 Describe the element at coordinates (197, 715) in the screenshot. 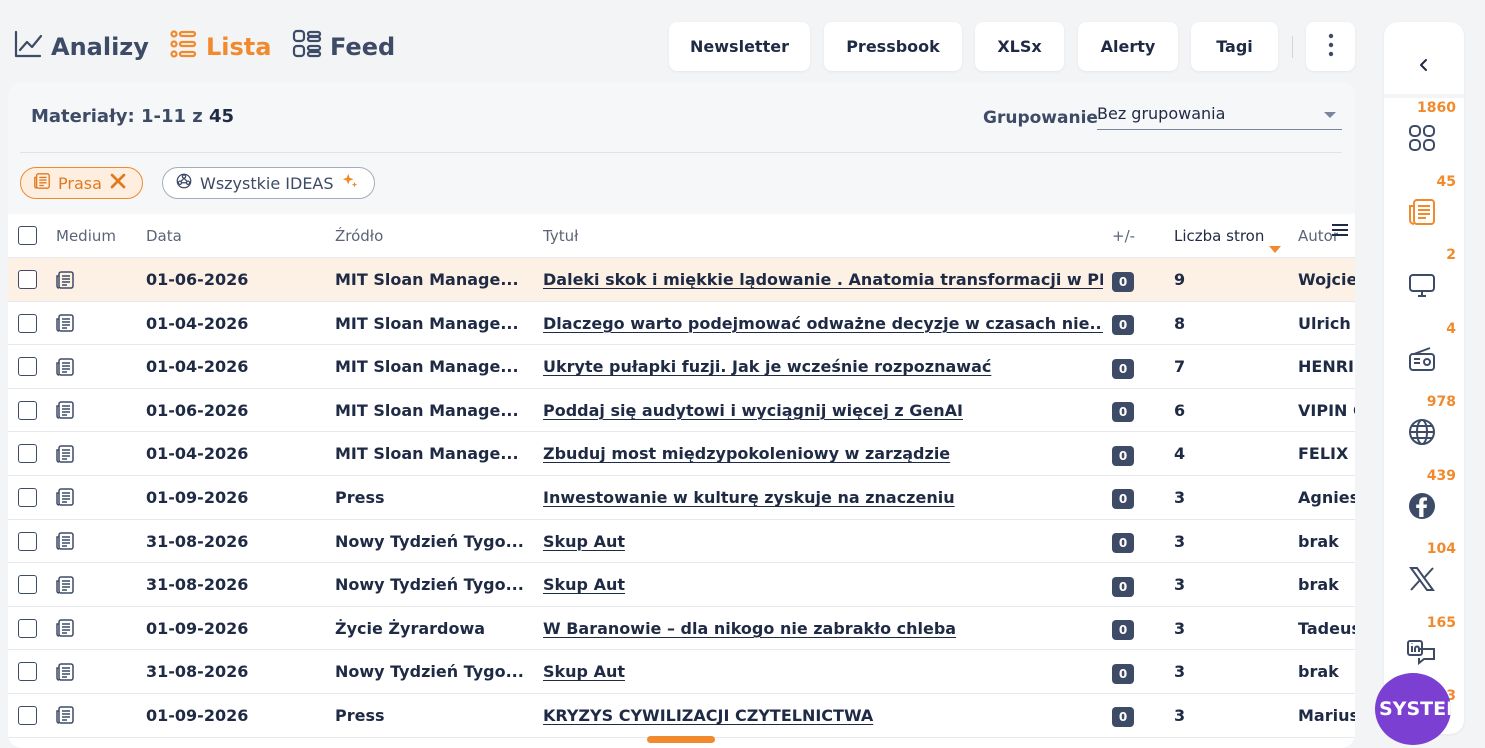

I see `row-date: 01-09-2026` at that location.